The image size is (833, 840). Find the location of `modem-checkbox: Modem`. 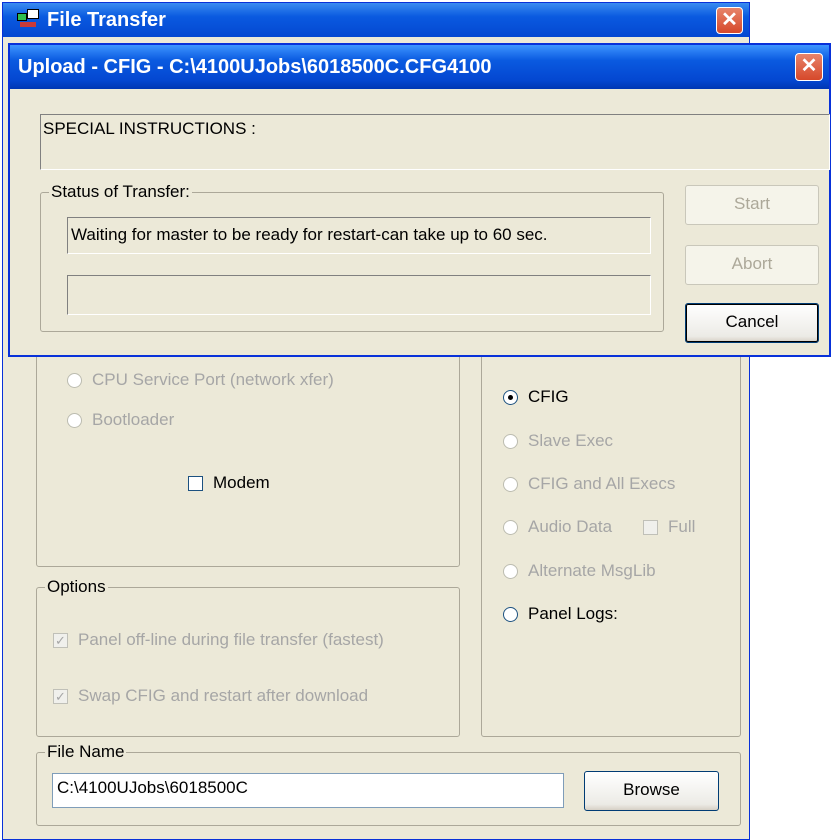

modem-checkbox: Modem is located at coordinates (229, 483).